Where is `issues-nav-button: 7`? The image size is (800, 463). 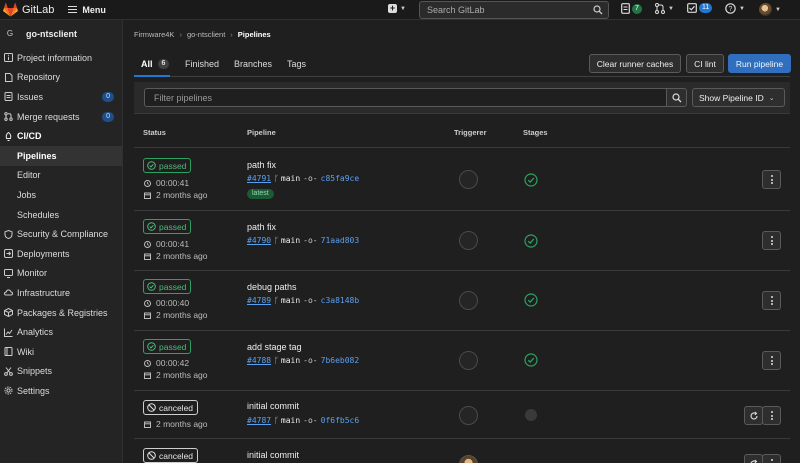
issues-nav-button: 7 is located at coordinates (631, 8).